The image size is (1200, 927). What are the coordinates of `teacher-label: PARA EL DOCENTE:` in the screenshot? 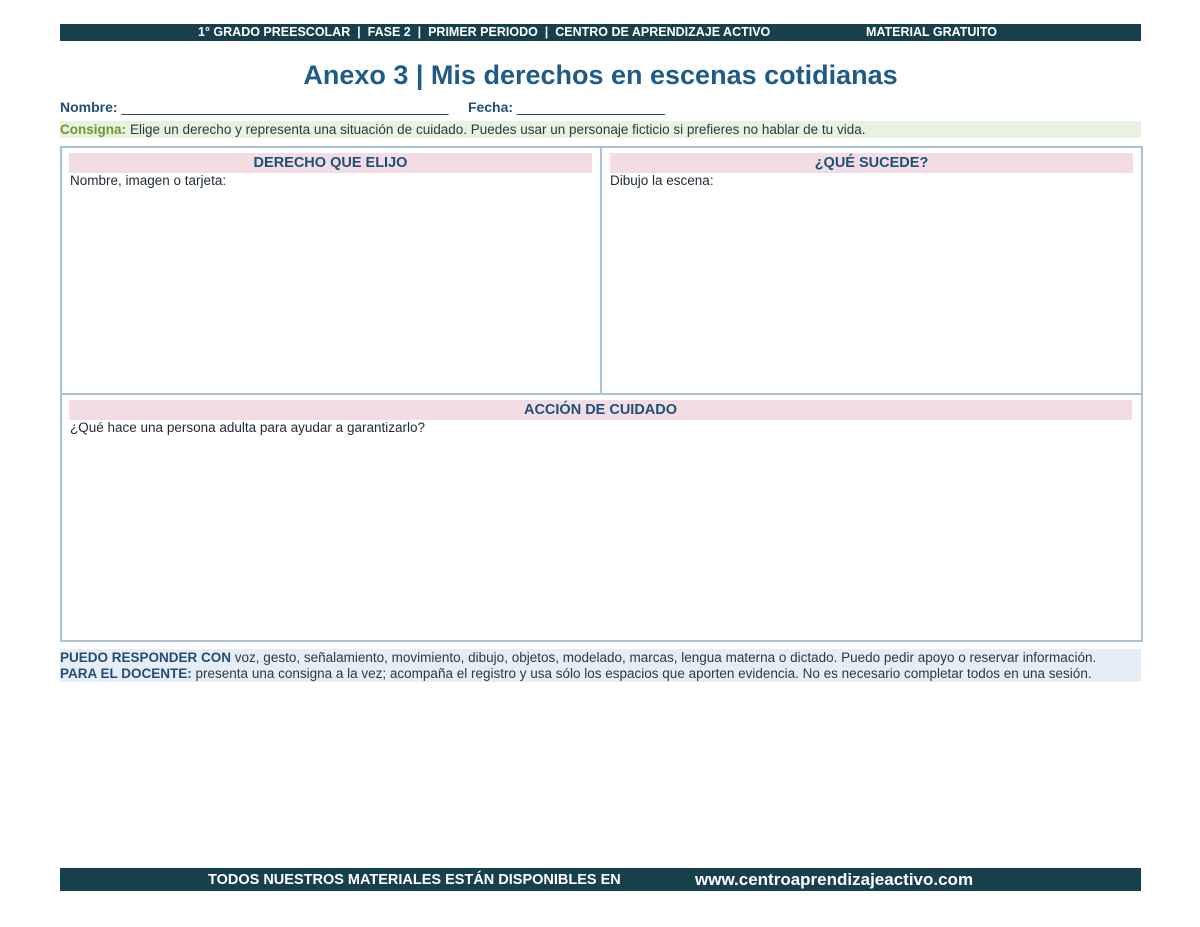 It's located at (126, 673).